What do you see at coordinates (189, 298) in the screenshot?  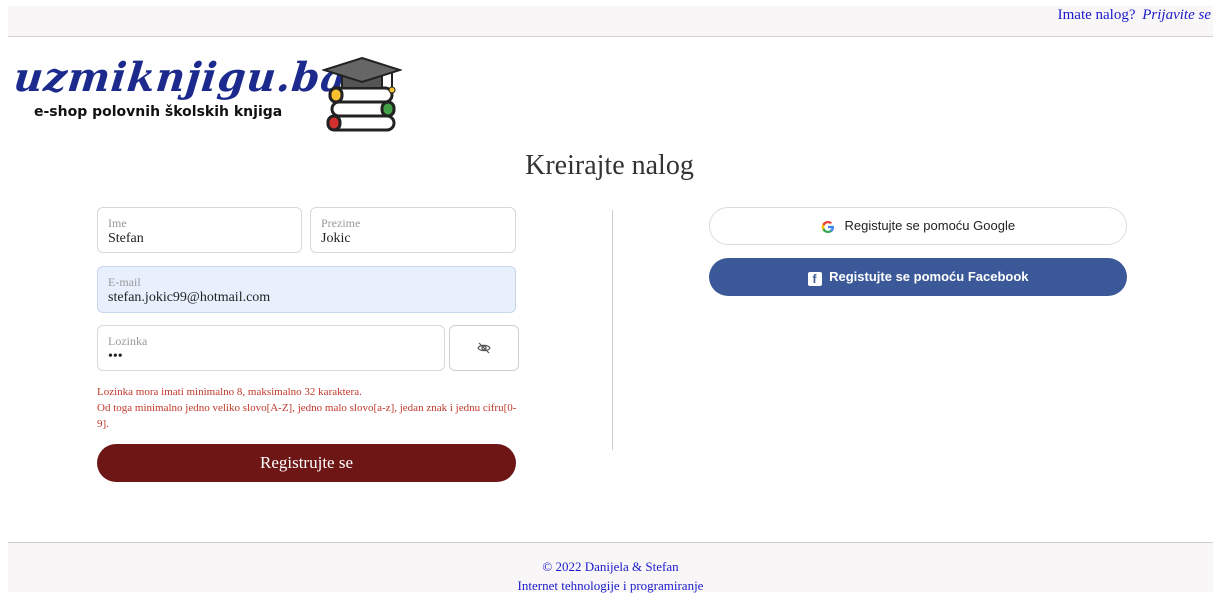 I see `email-value: stefan.jokic99@hotmail.com` at bounding box center [189, 298].